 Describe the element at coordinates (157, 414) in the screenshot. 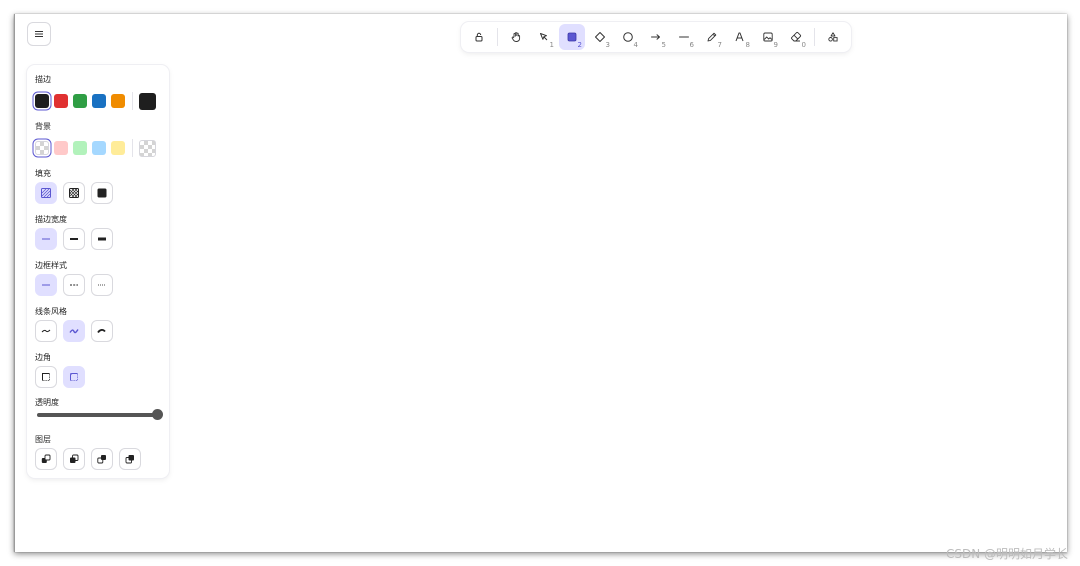

I see `opacity-slider-thumb` at that location.